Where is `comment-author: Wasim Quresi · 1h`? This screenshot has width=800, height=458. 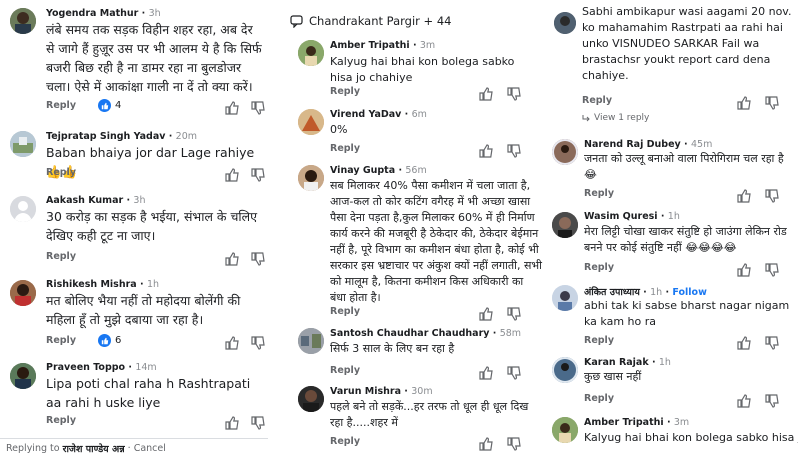
comment-author: Wasim Quresi · 1h is located at coordinates (632, 216).